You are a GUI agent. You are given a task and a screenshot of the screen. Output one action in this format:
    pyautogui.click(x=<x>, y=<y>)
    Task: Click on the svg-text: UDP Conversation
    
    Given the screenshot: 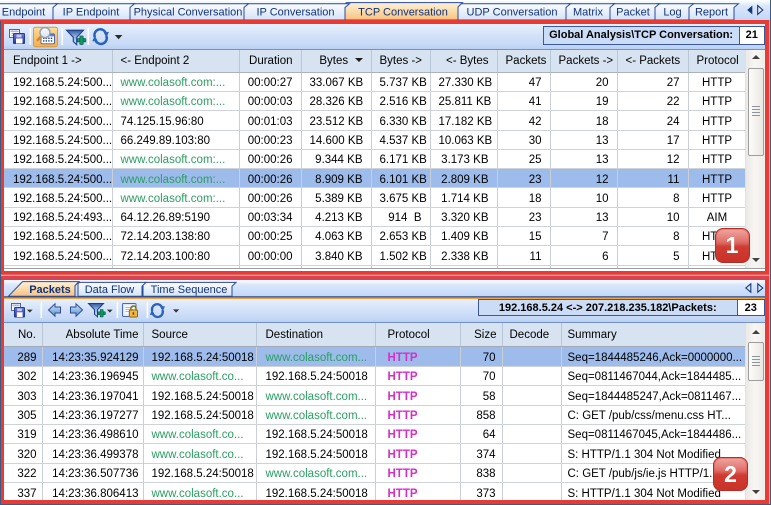 What is the action you would take?
    pyautogui.click(x=512, y=13)
    